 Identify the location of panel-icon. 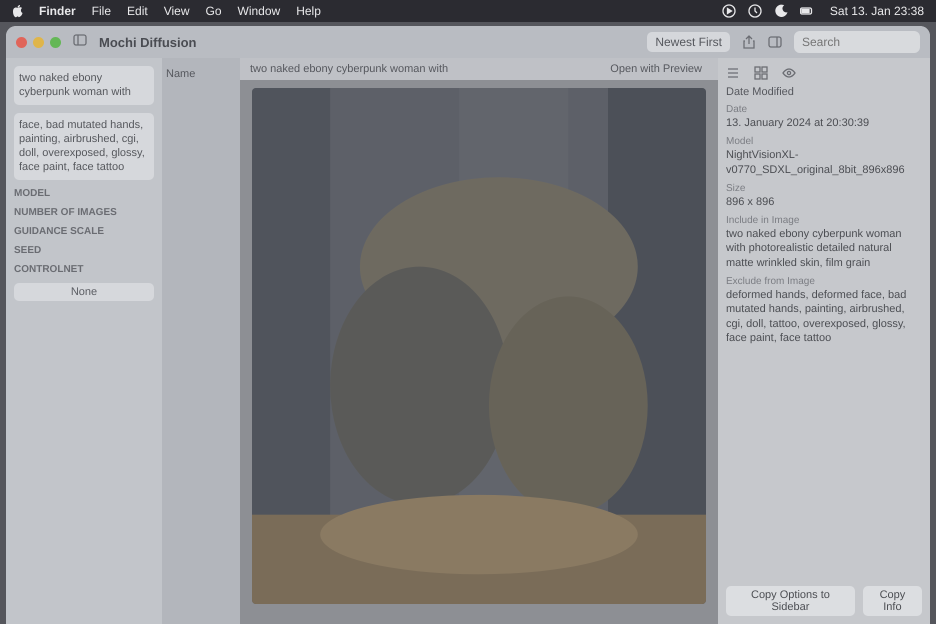
(775, 42).